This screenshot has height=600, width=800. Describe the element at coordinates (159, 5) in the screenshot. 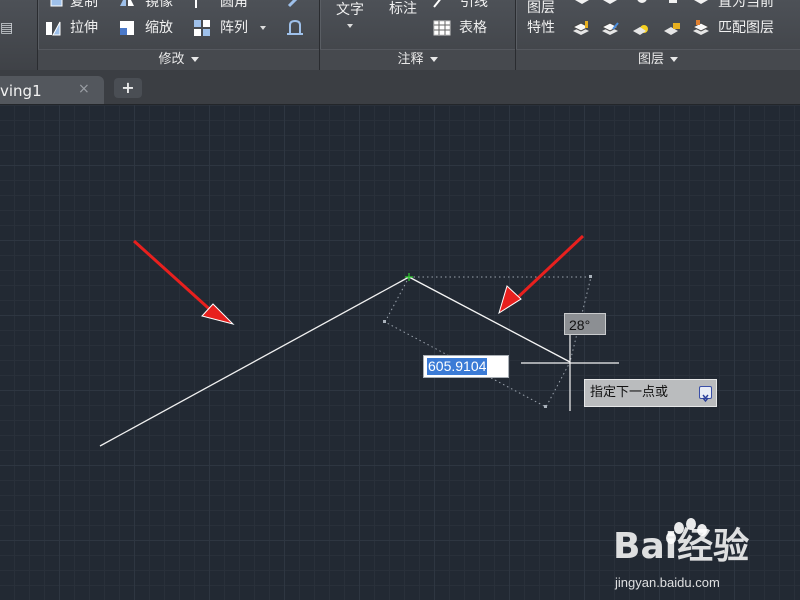

I see `mirror-button: 镜像` at that location.